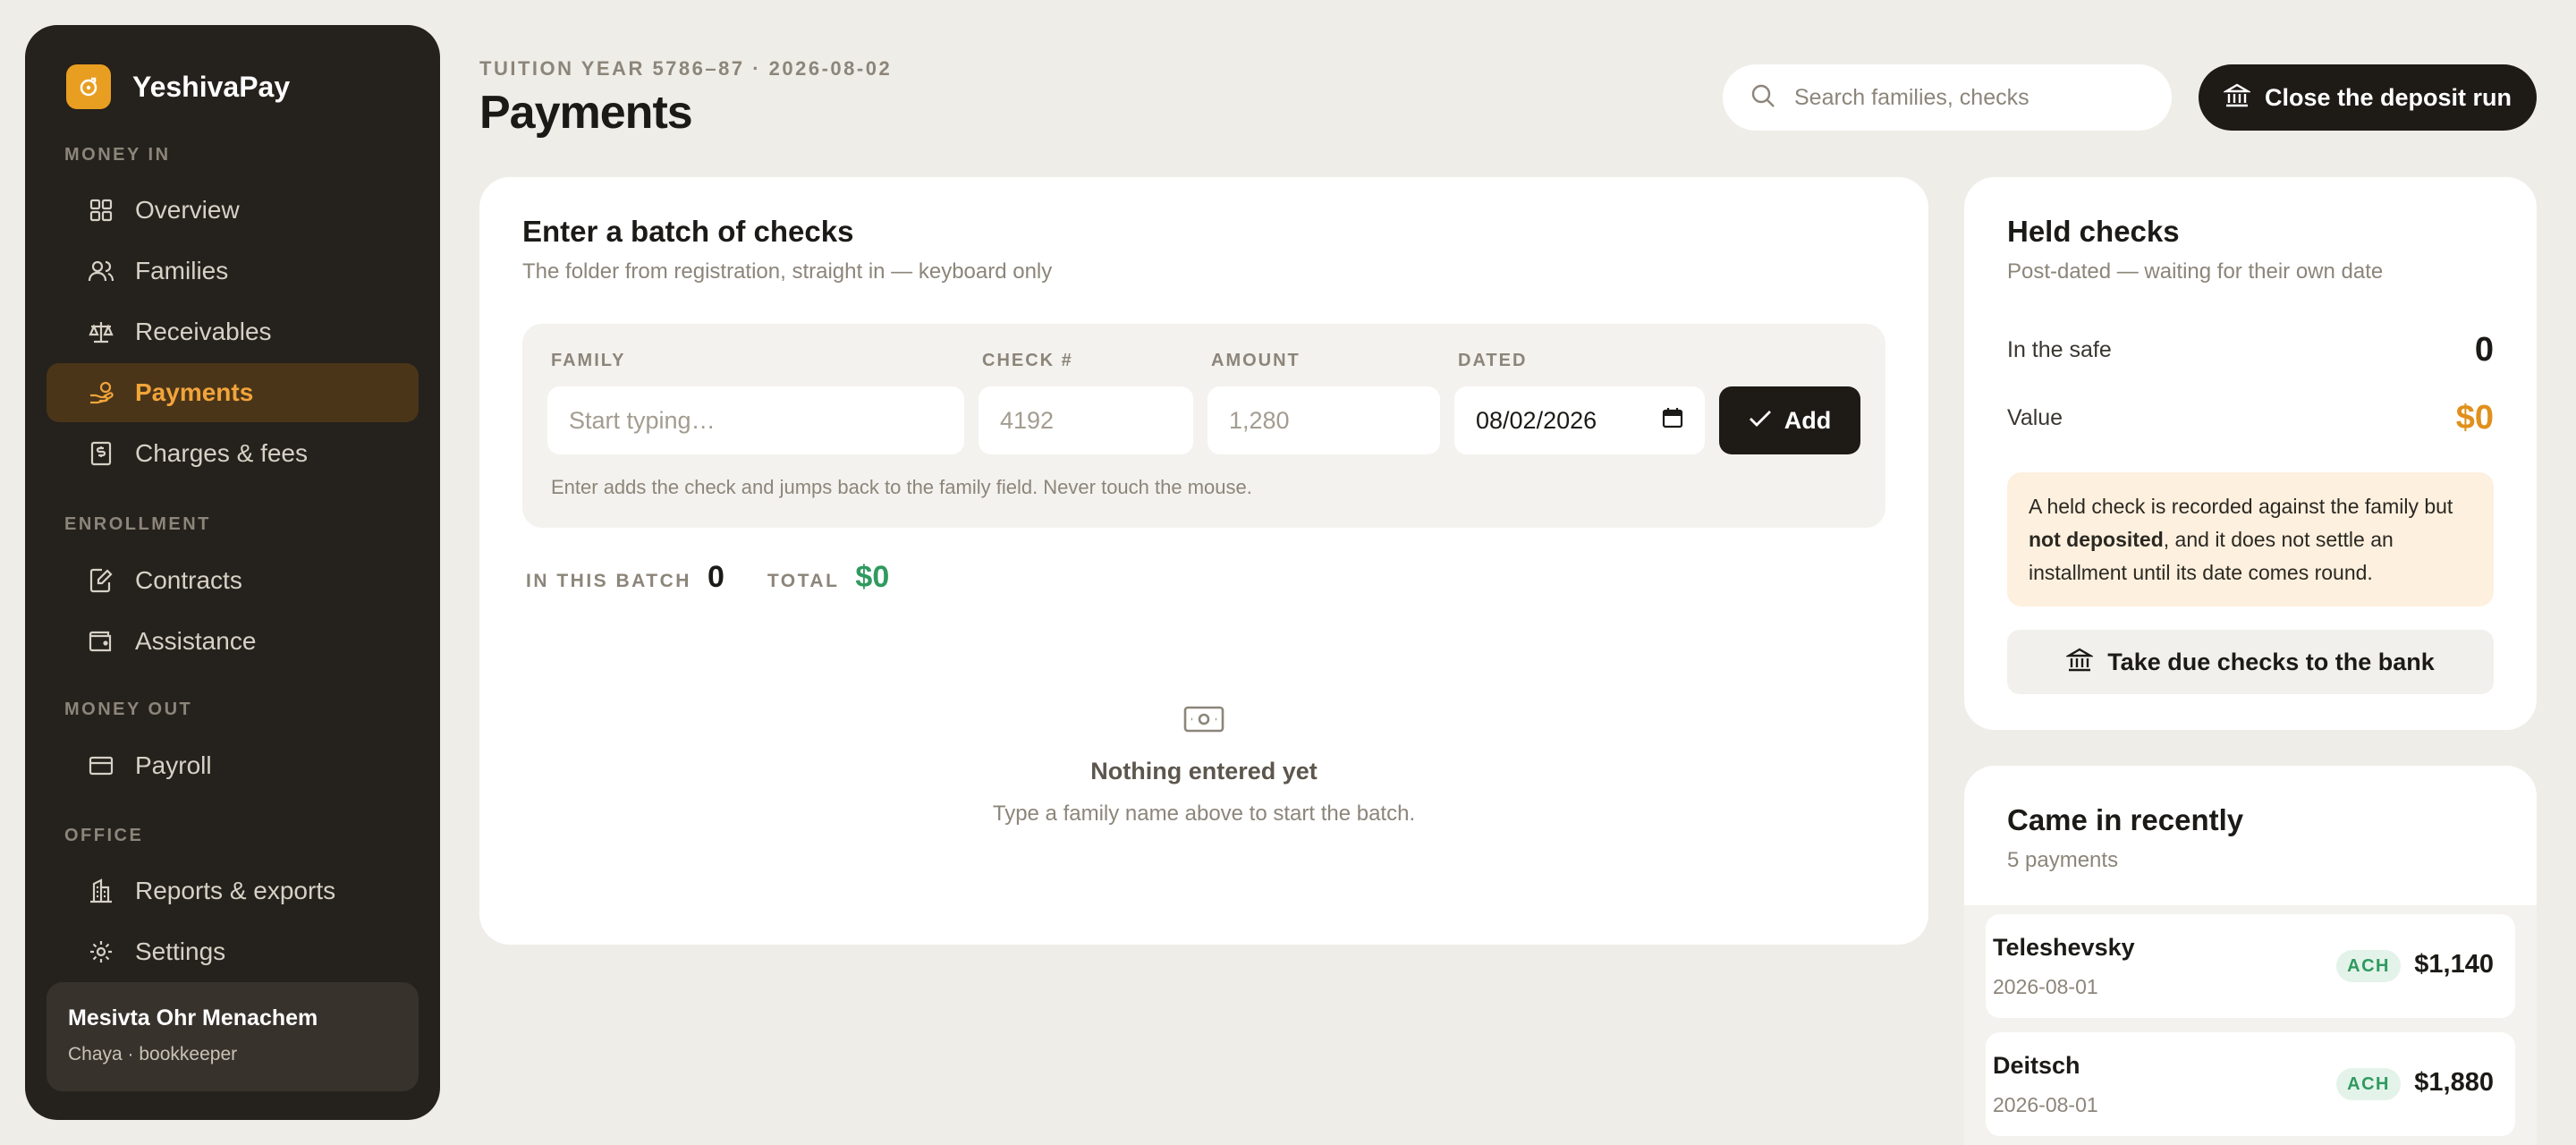 The width and height of the screenshot is (2576, 1145). I want to click on sidebar-item-charges-fees: Charges & fees, so click(233, 453).